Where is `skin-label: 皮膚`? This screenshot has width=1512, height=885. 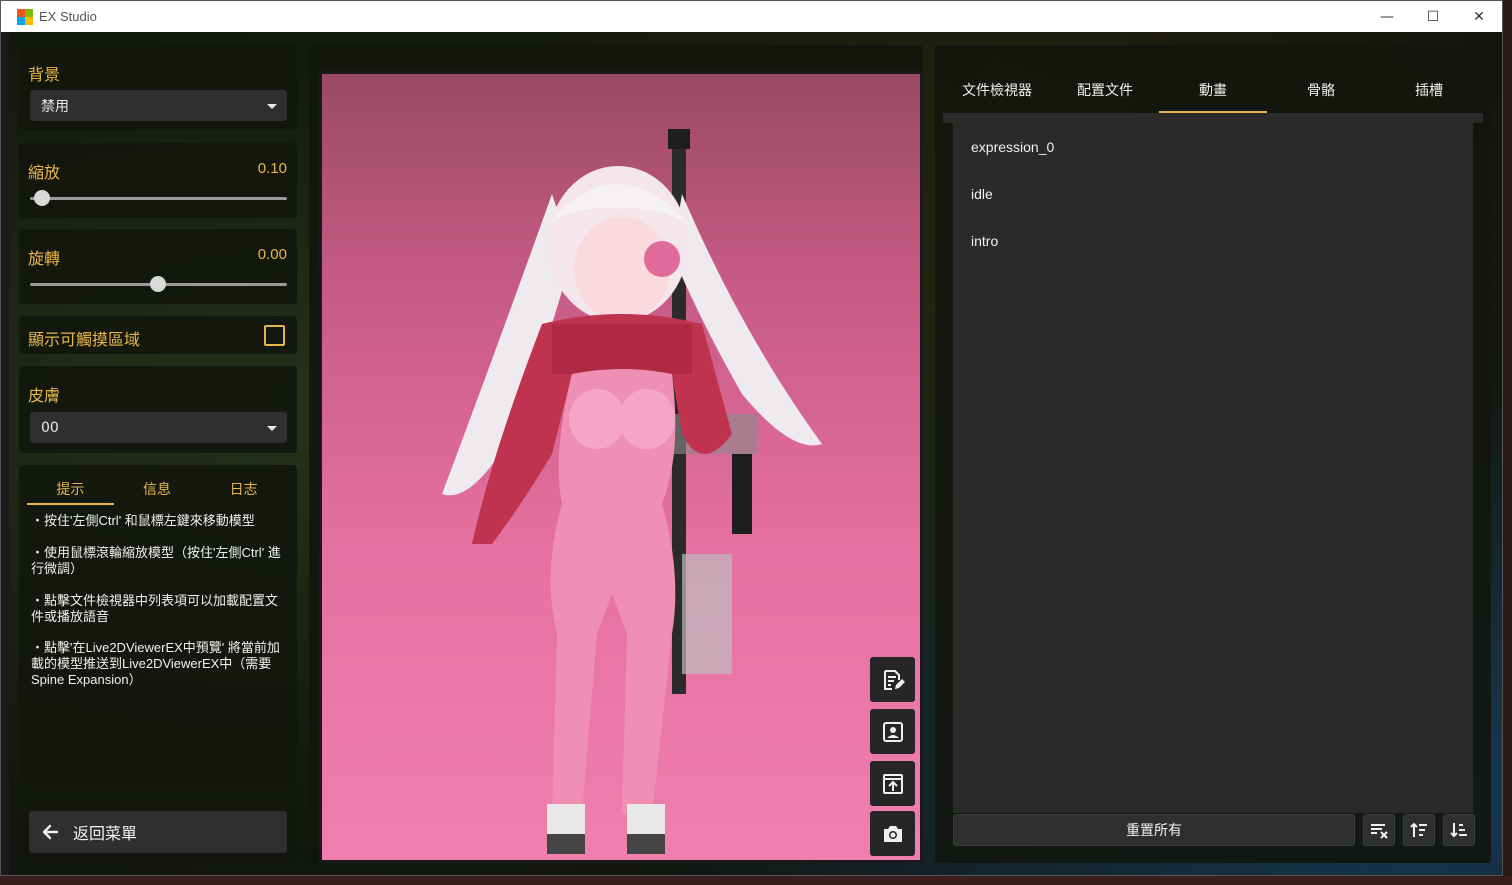 skin-label: 皮膚 is located at coordinates (44, 396).